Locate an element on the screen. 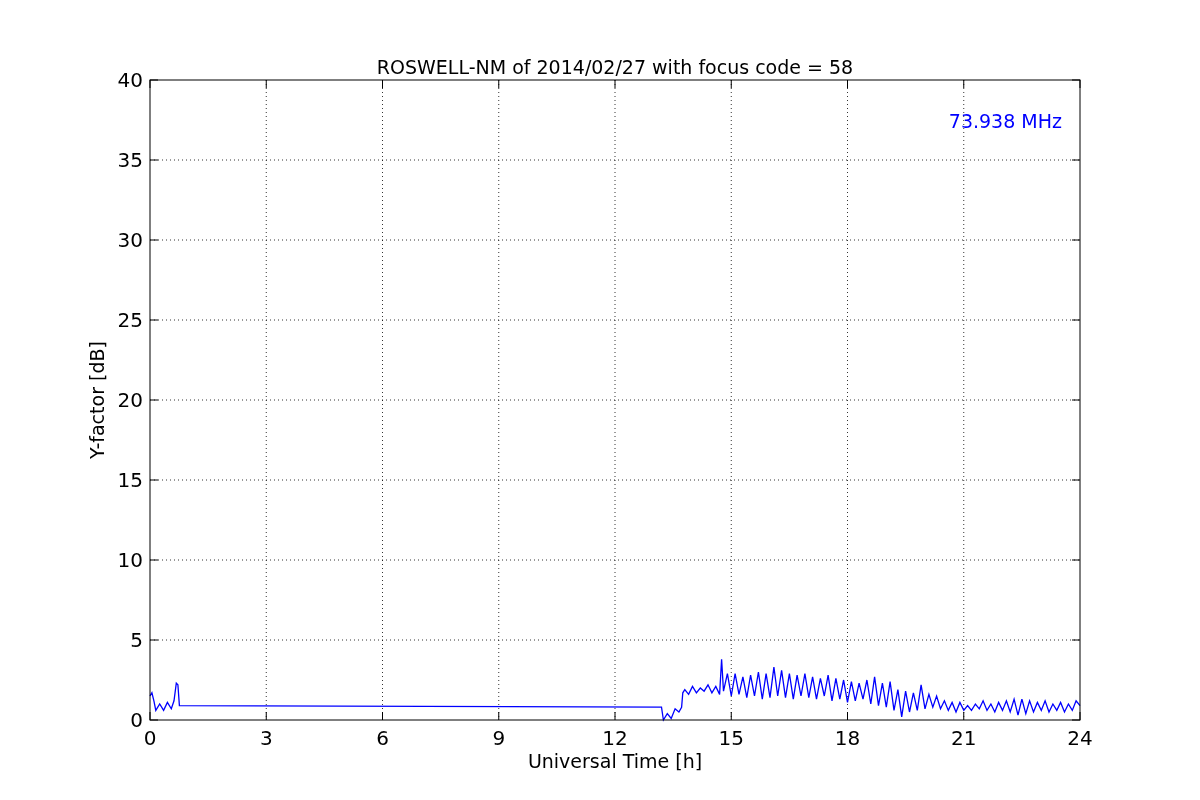 The width and height of the screenshot is (1200, 800). tick-label: 40 is located at coordinates (130, 80).